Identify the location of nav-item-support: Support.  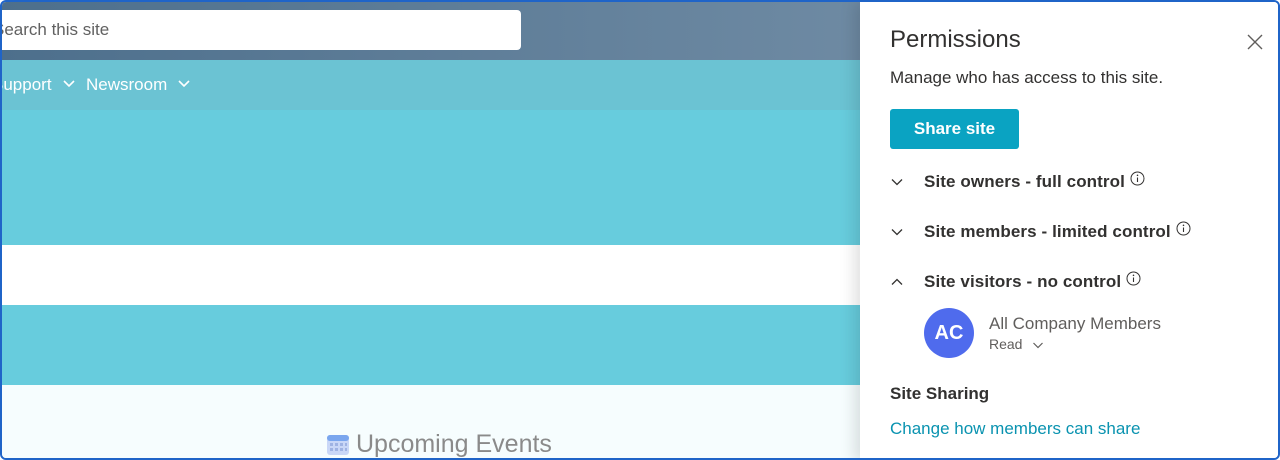
(39, 85).